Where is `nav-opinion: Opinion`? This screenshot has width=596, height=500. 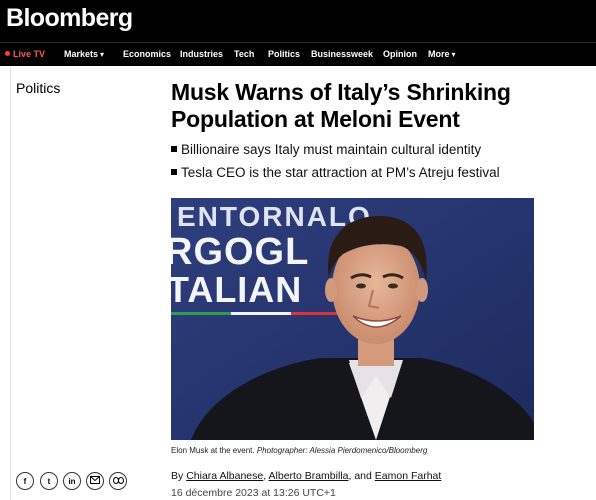
nav-opinion: Opinion is located at coordinates (400, 54).